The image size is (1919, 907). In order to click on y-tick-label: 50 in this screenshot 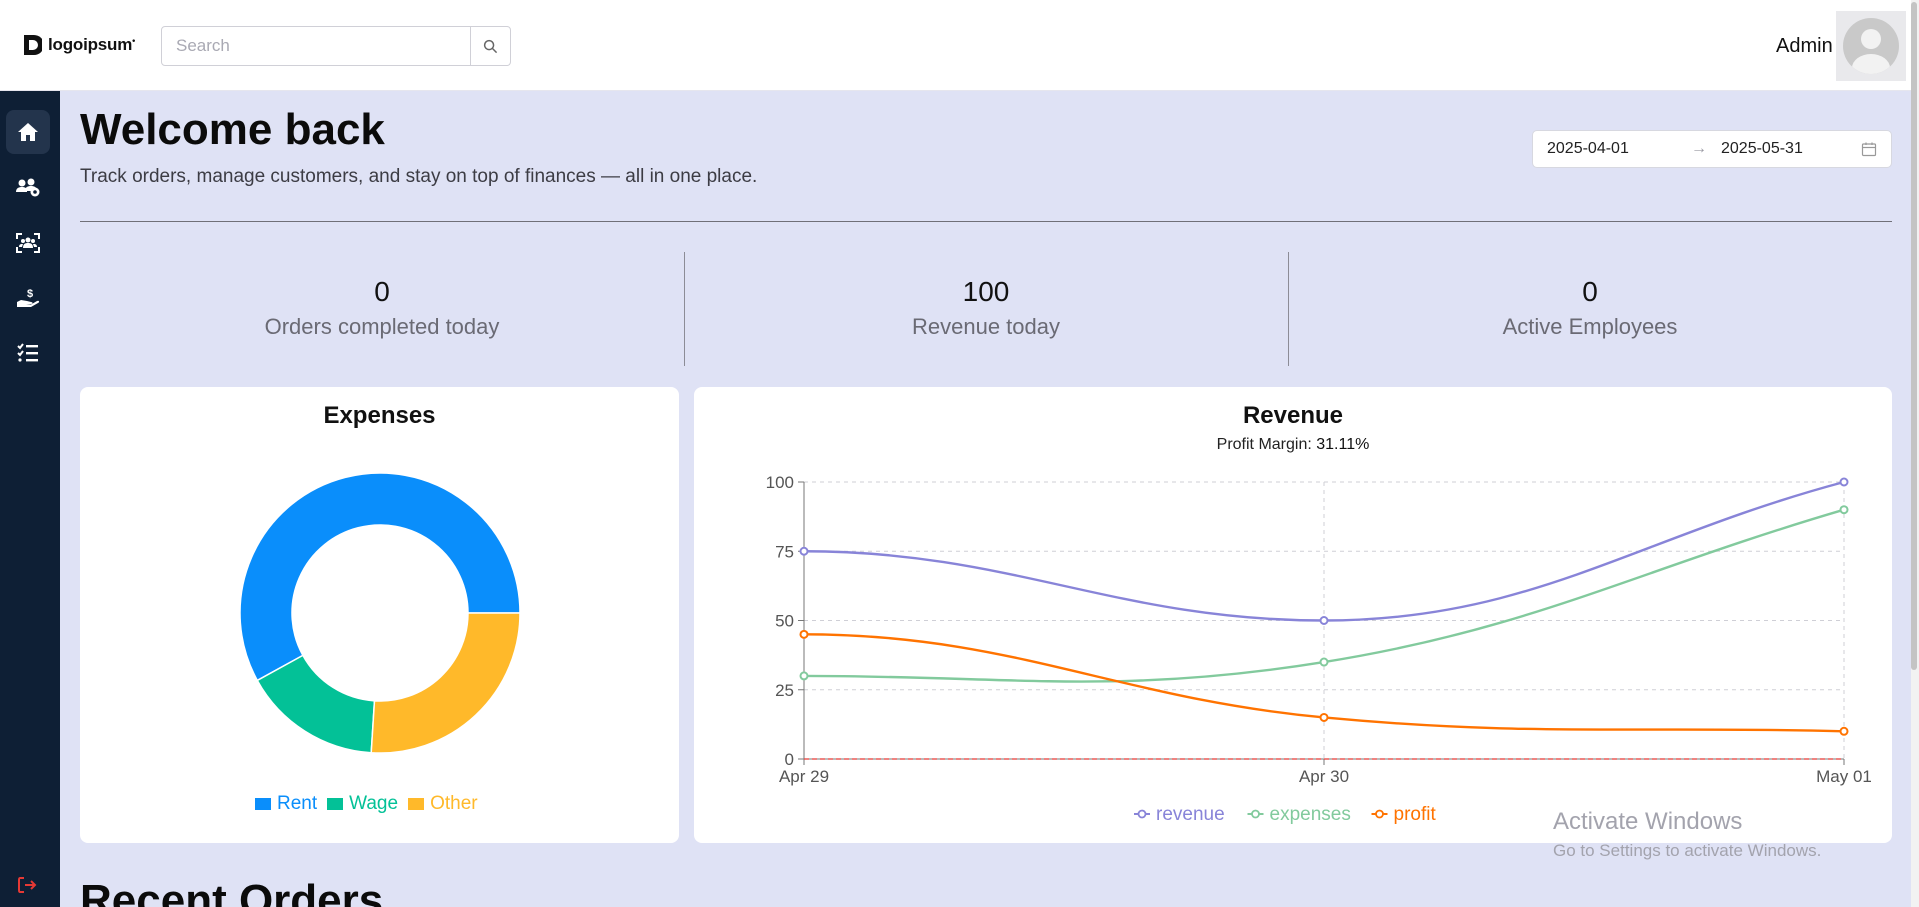, I will do `click(784, 621)`.